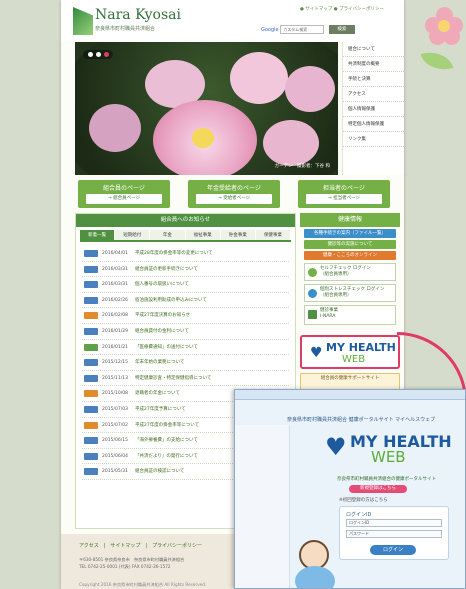 The image size is (466, 589). I want to click on news-item: 2016/02/08 平成27年度決算のお知らせ, so click(185, 316).